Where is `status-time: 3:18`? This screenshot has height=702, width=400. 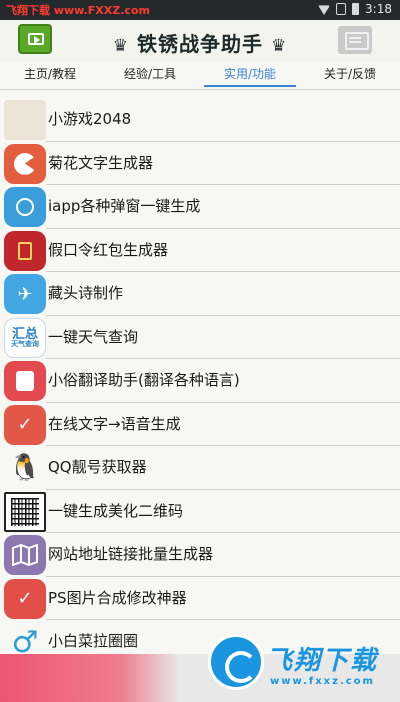 status-time: 3:18 is located at coordinates (378, 9).